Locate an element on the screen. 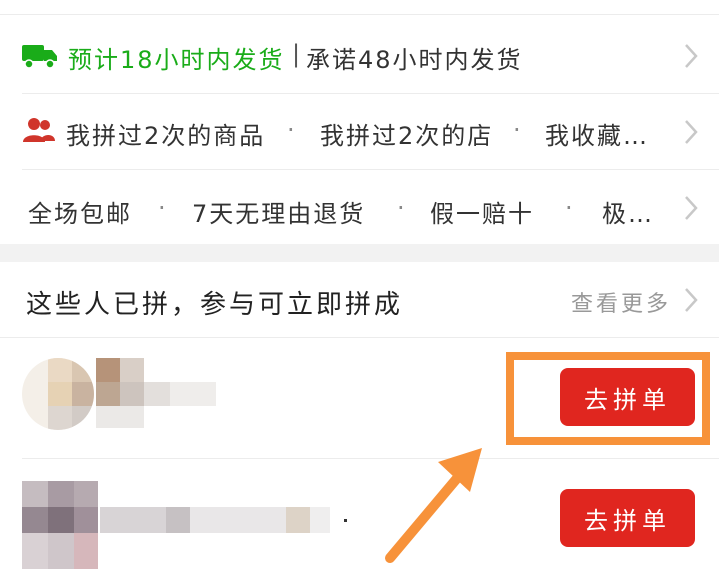 The width and height of the screenshot is (719, 569). view-more-link: 查看更多 is located at coordinates (621, 302).